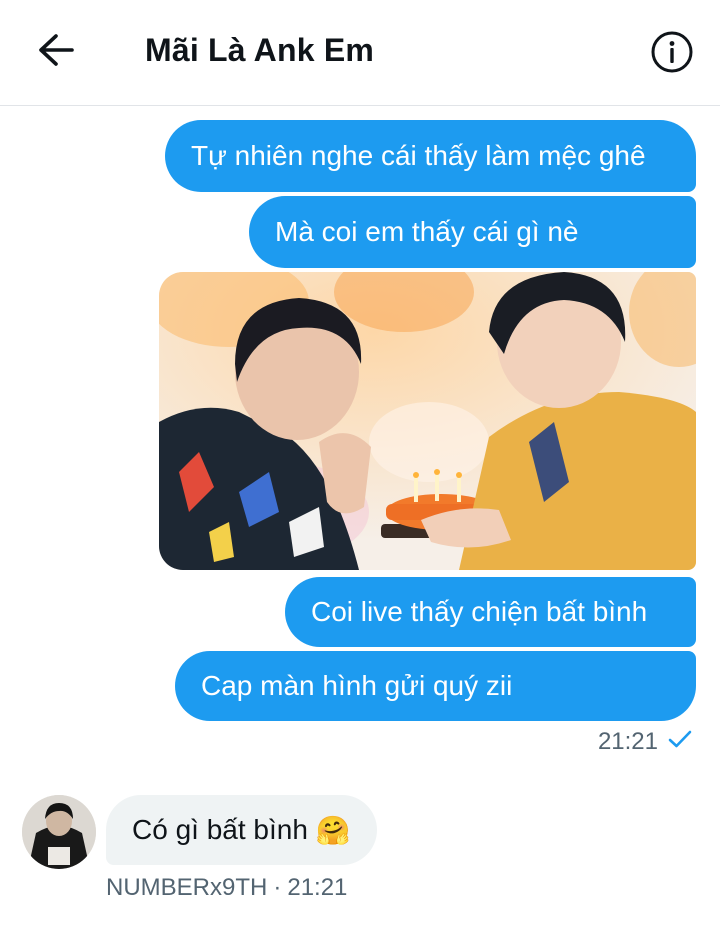 The image size is (720, 926). I want to click on sender-avatar, so click(59, 832).